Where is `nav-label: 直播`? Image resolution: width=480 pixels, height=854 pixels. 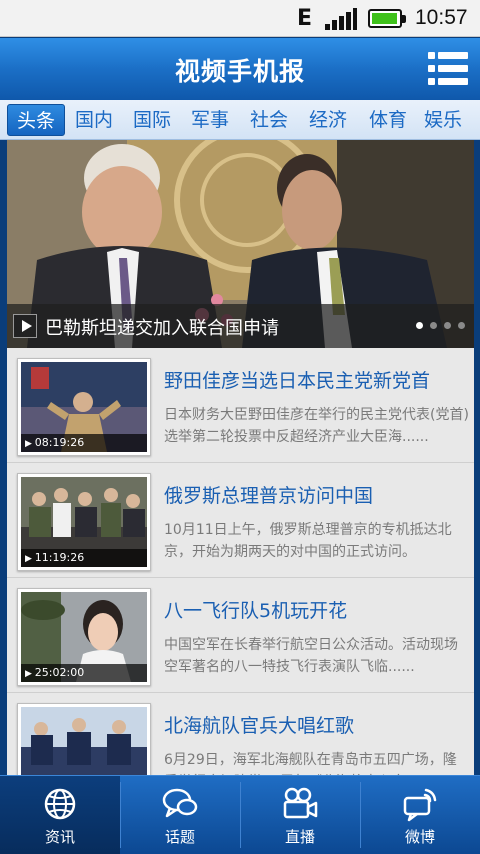
nav-label: 直播 is located at coordinates (299, 837).